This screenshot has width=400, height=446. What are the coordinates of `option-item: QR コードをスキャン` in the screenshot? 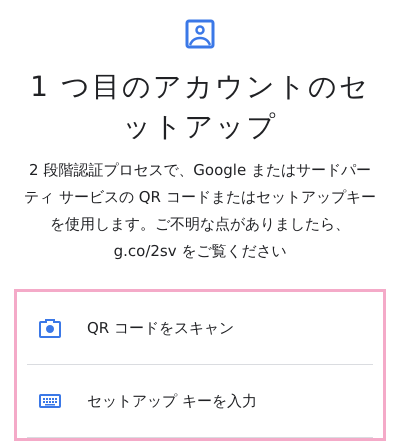 It's located at (200, 328).